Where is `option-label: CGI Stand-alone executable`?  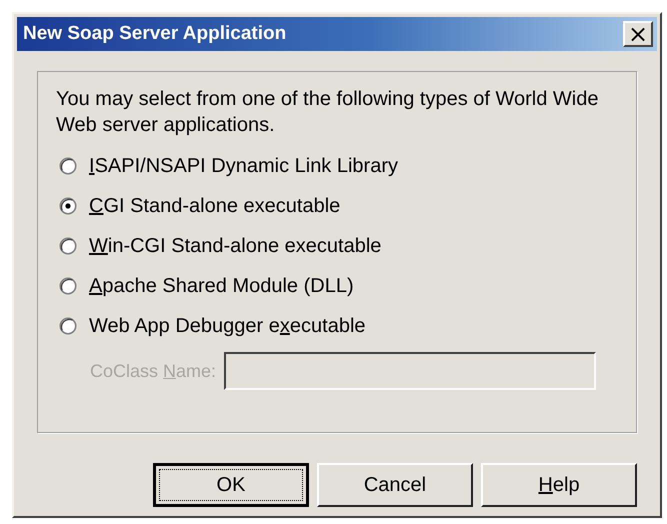 option-label: CGI Stand-alone executable is located at coordinates (214, 206).